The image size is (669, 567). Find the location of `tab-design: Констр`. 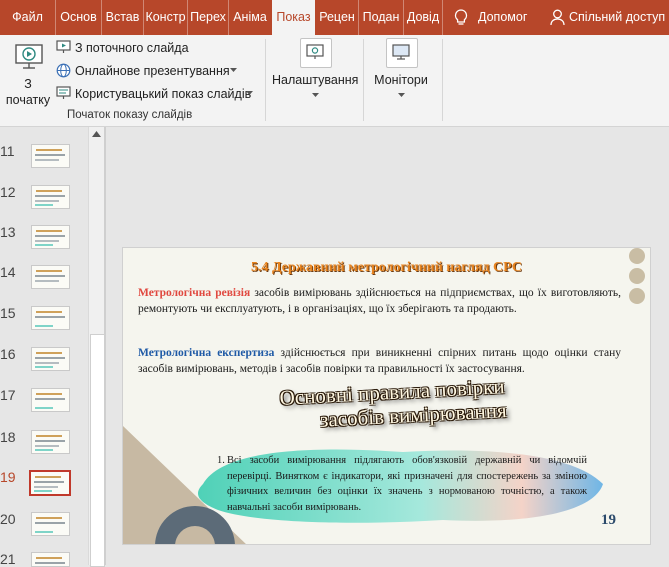

tab-design: Констр is located at coordinates (166, 17).